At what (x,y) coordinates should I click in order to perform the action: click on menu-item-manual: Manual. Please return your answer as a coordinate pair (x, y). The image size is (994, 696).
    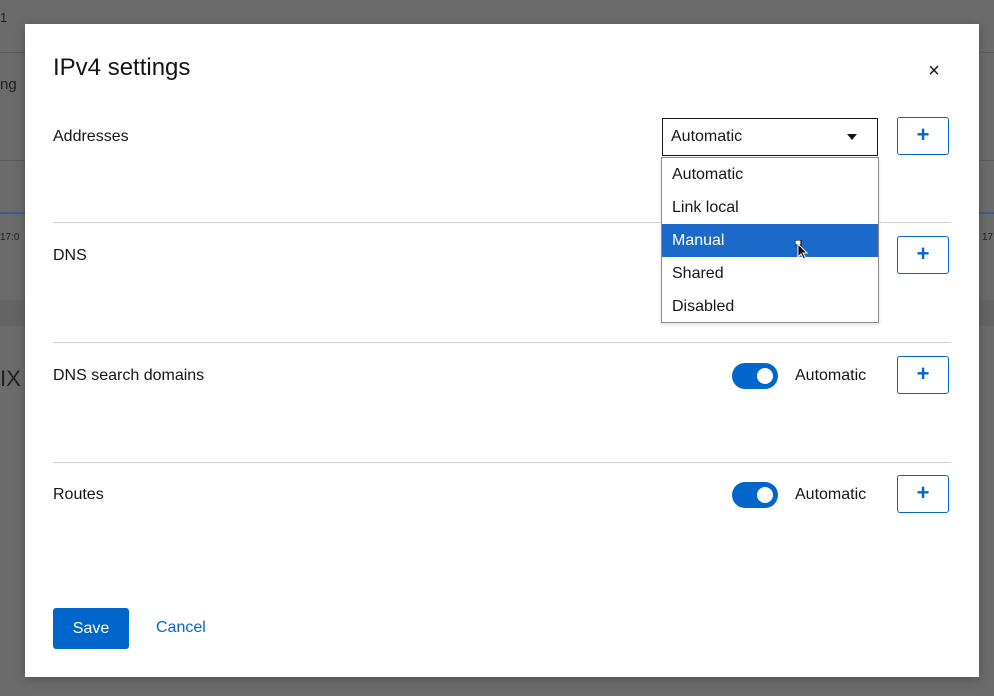
    Looking at the image, I should click on (770, 240).